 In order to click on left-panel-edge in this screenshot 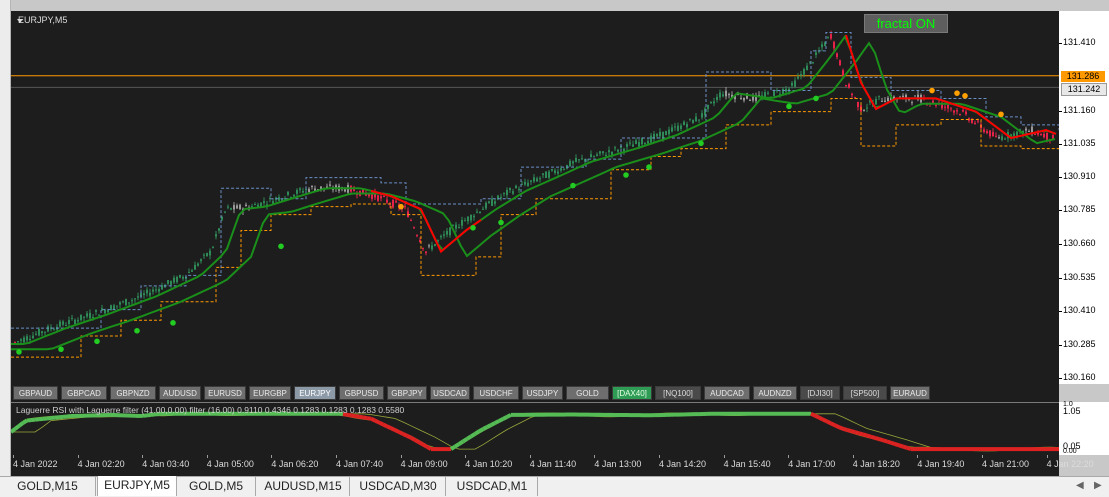, I will do `click(5, 238)`.